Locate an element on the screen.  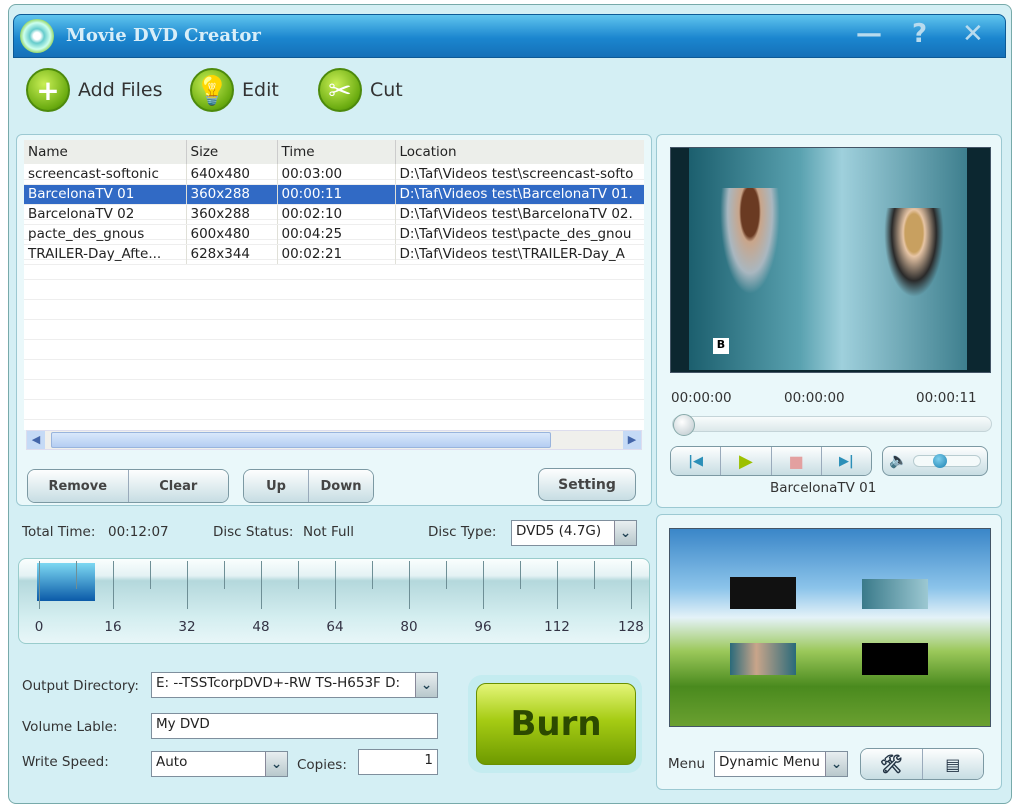
down-button: Down is located at coordinates (341, 486).